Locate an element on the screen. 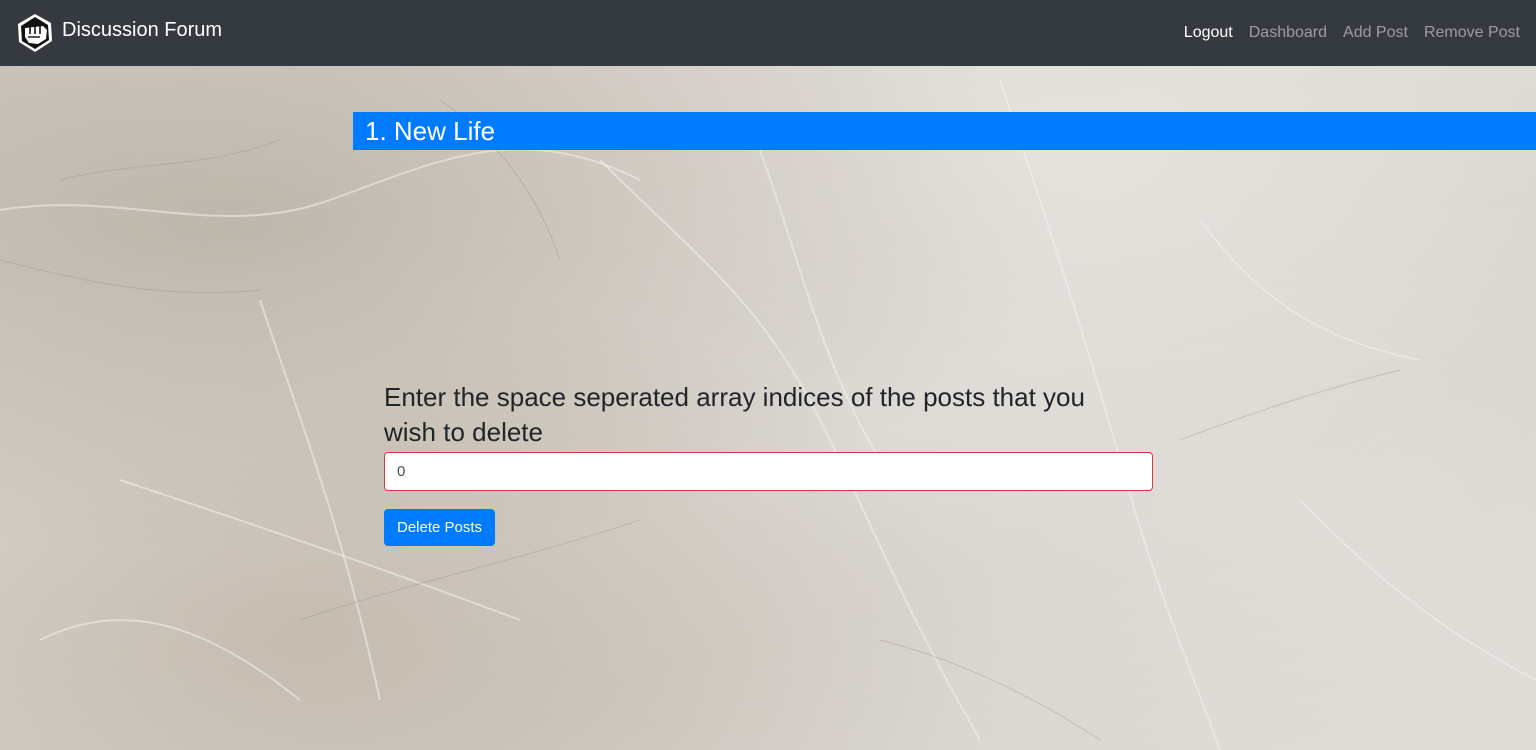  nav-link-add-post: Add Post is located at coordinates (1375, 33).